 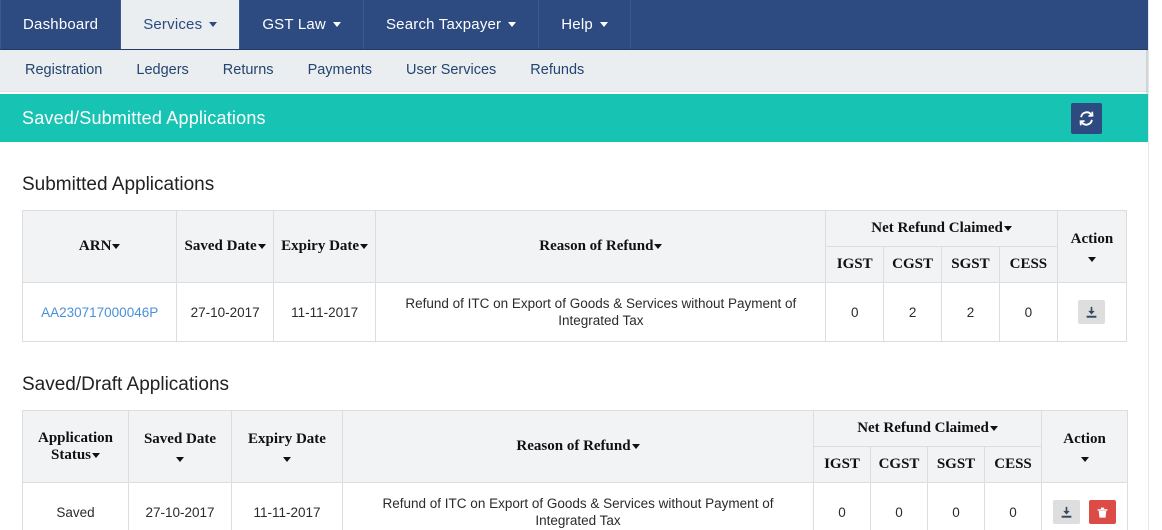 I want to click on nav-item-services: Services, so click(x=181, y=24).